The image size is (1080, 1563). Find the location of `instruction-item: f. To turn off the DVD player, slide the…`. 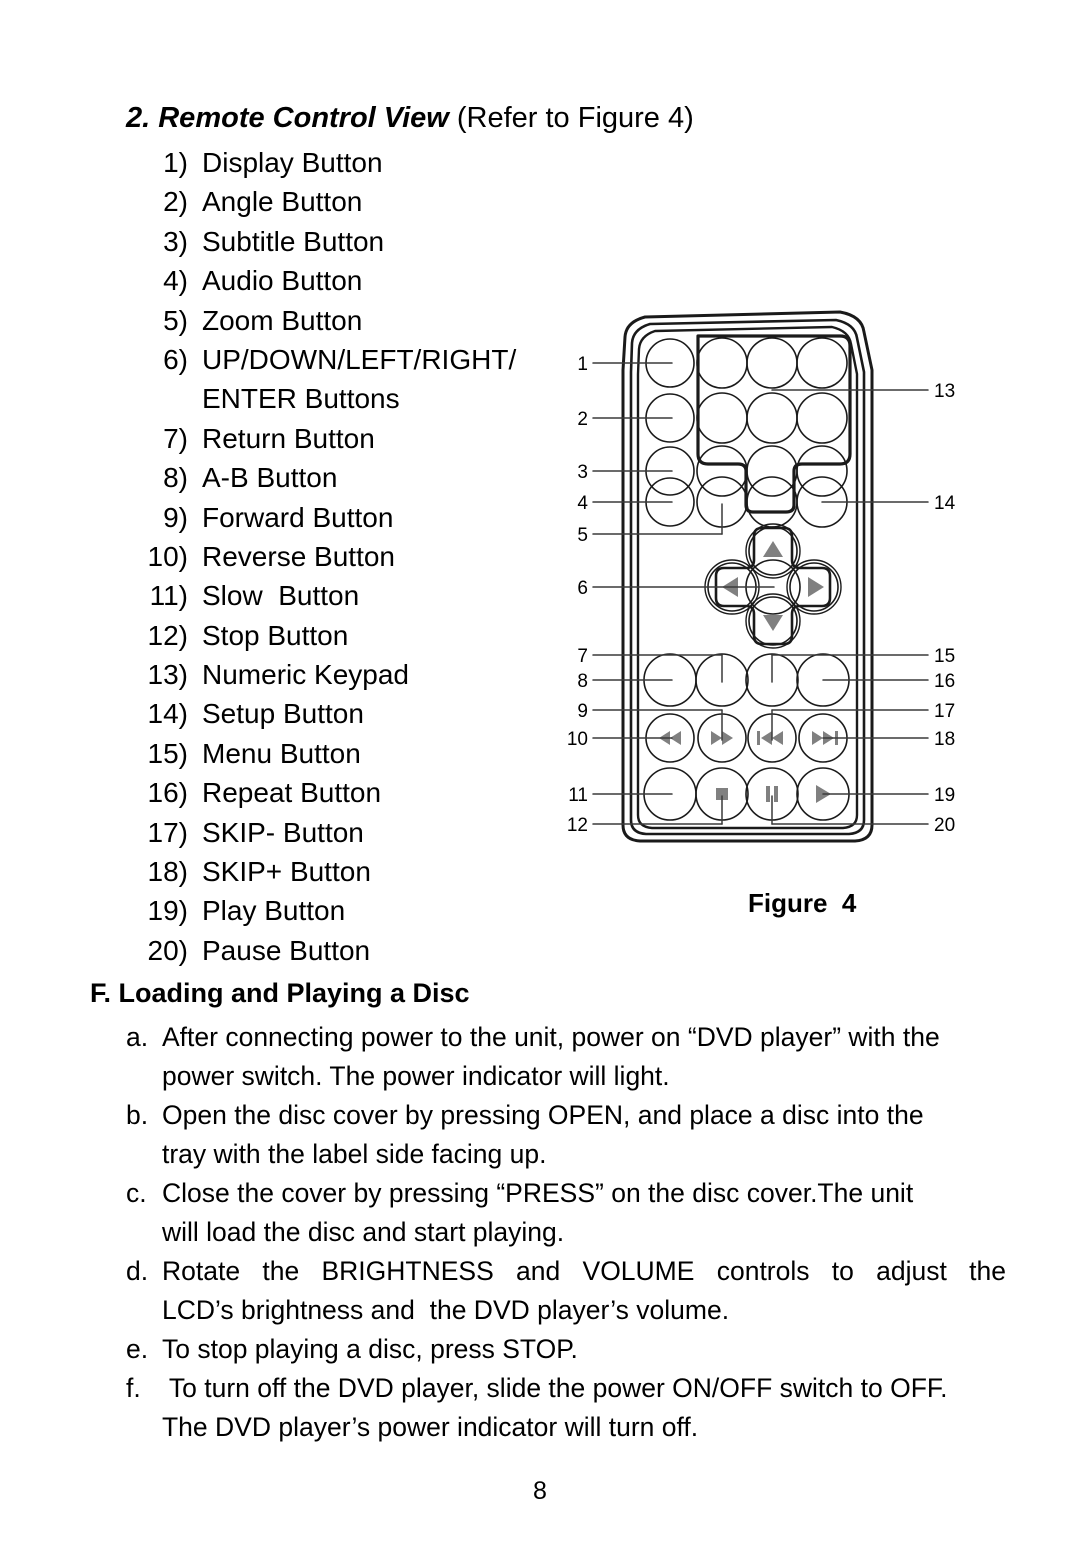

instruction-item: f. To turn off the DVD player, slide the… is located at coordinates (566, 1408).